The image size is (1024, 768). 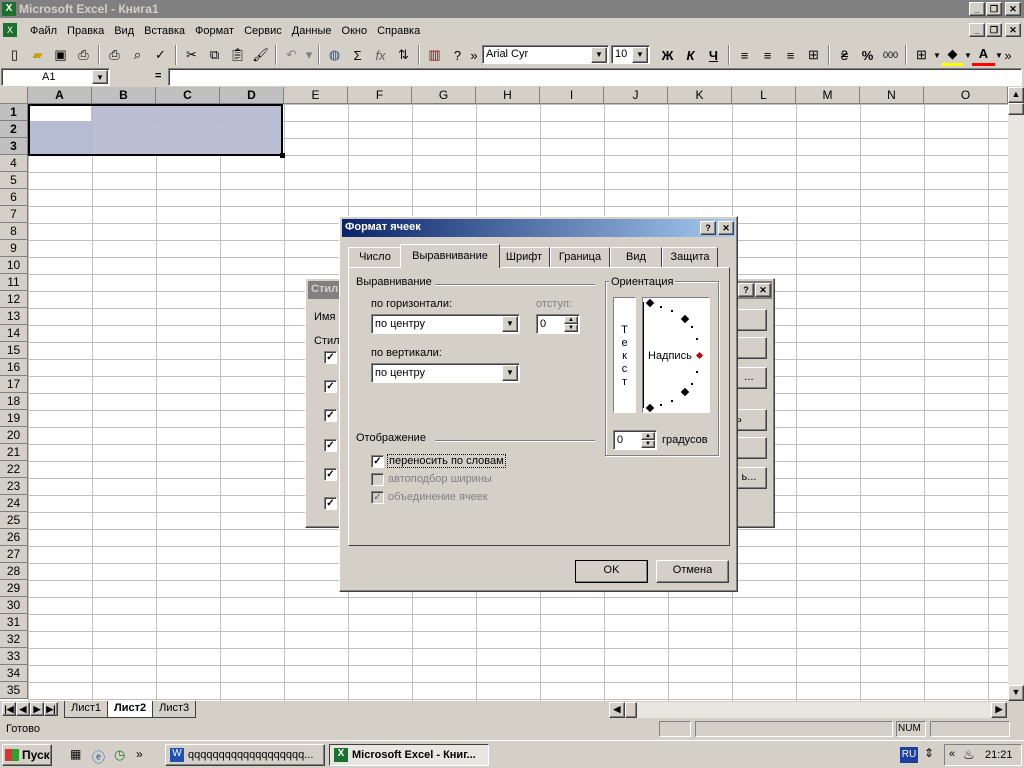 I want to click on formula-equals: =, so click(x=158, y=76).